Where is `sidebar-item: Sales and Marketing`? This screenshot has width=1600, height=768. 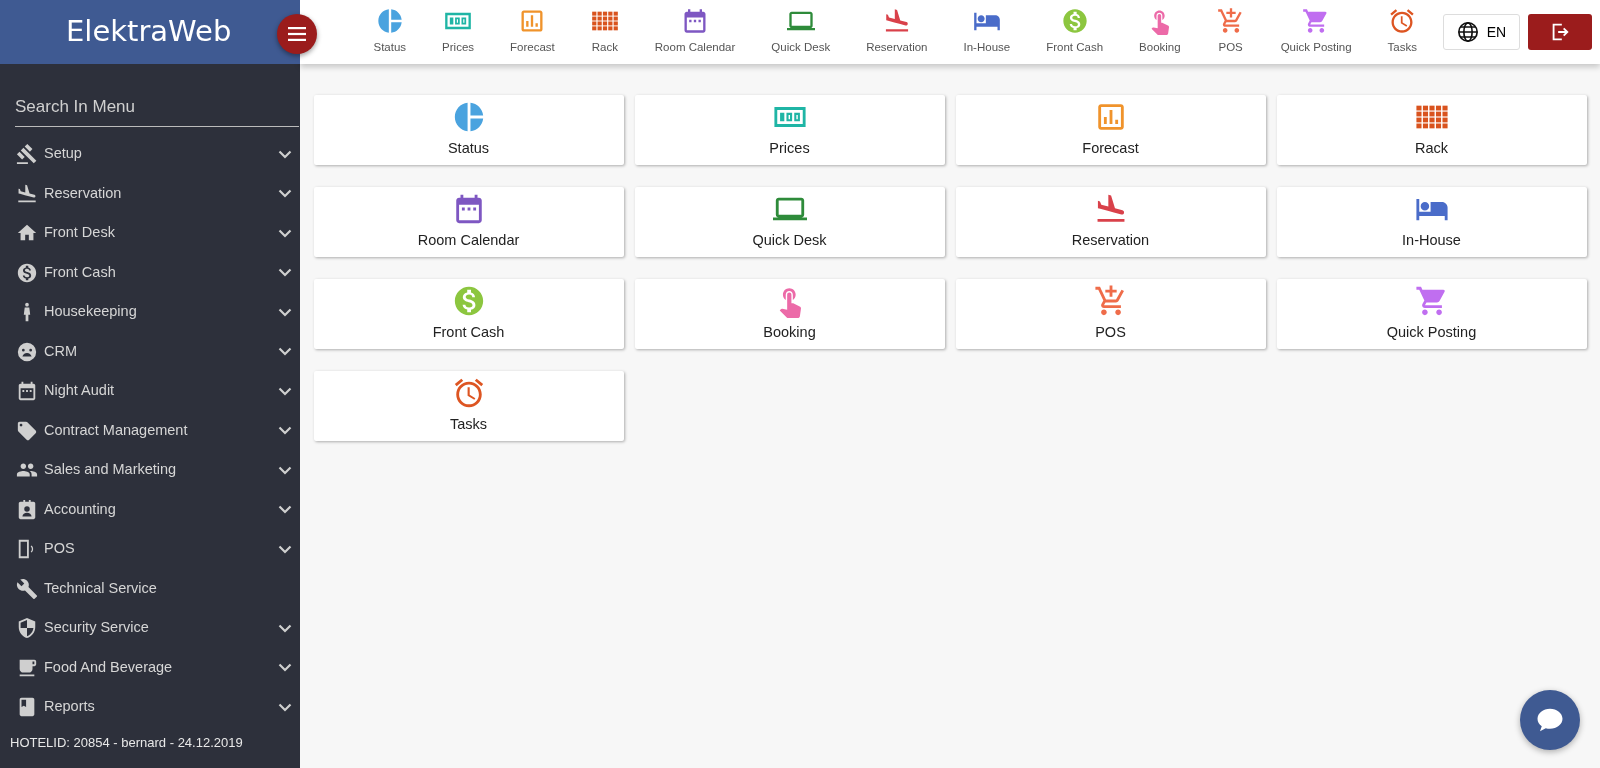
sidebar-item: Sales and Marketing is located at coordinates (150, 470).